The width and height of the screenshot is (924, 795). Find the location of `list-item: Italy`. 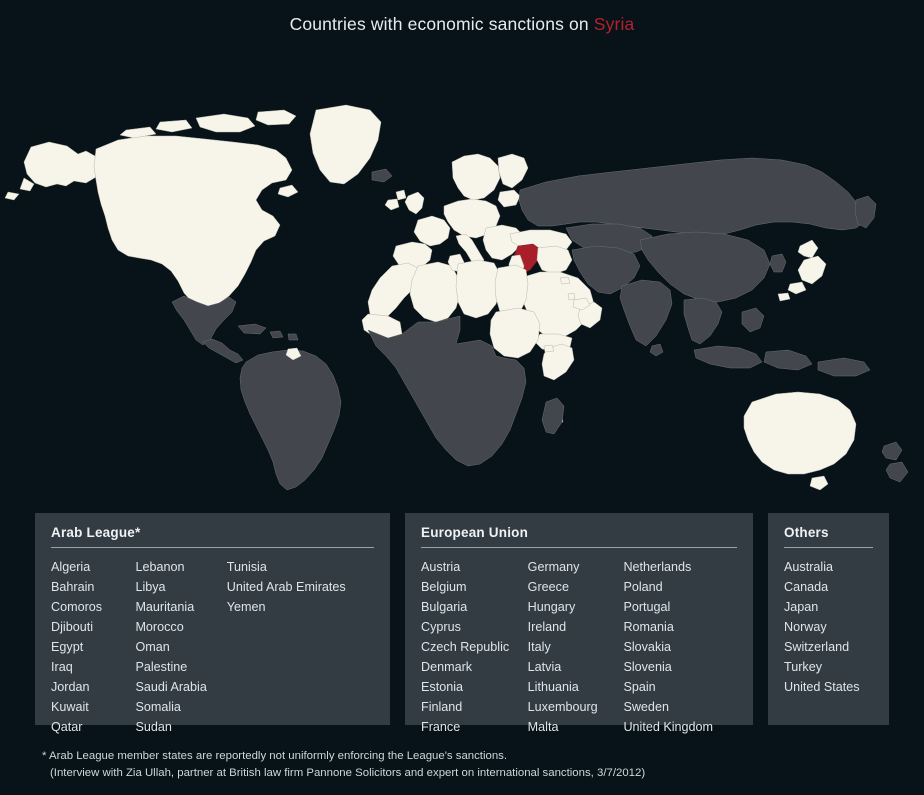

list-item: Italy is located at coordinates (576, 647).